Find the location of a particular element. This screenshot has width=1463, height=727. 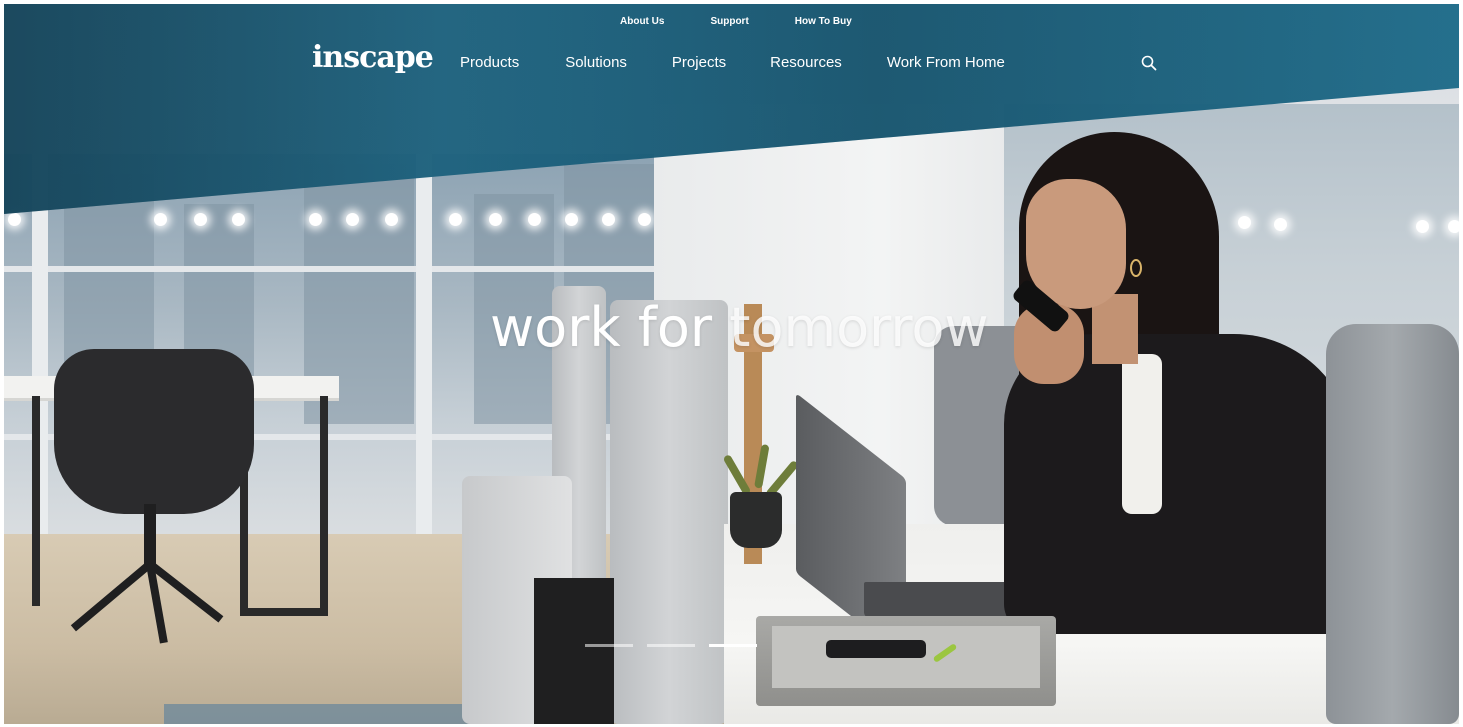

nav-item-projects: Projects is located at coordinates (699, 62).